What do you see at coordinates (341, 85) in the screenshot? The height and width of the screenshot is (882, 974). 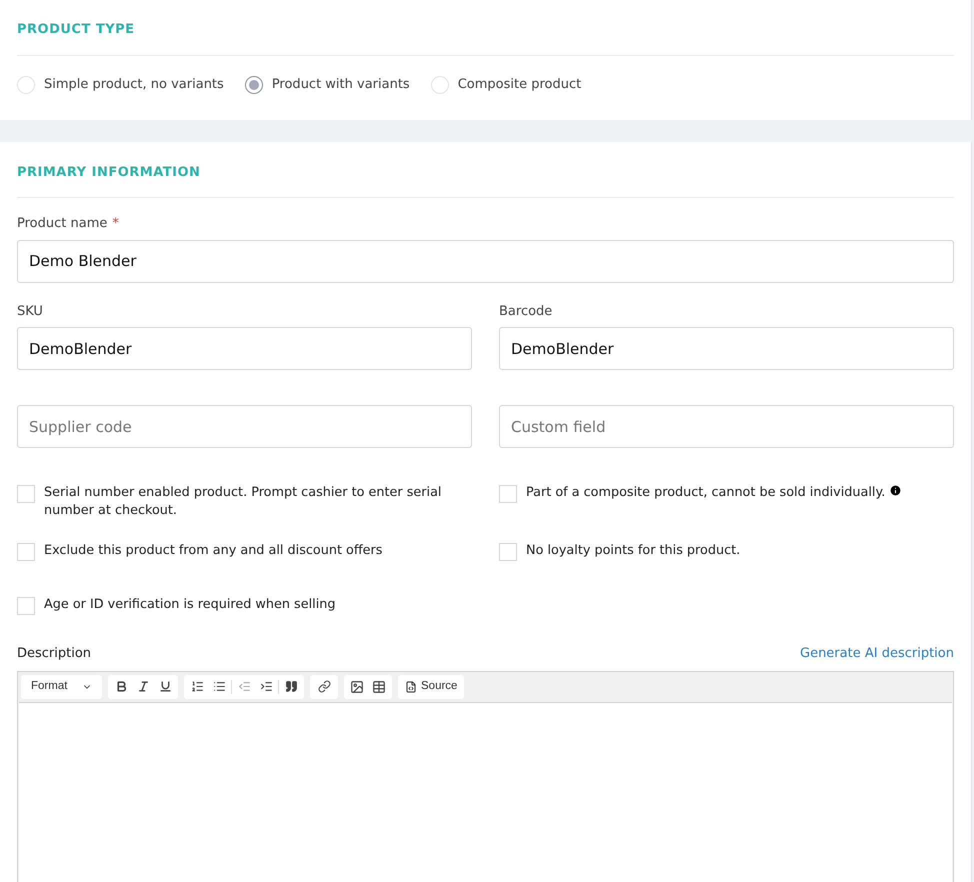 I see `radio-label: Product with variants` at bounding box center [341, 85].